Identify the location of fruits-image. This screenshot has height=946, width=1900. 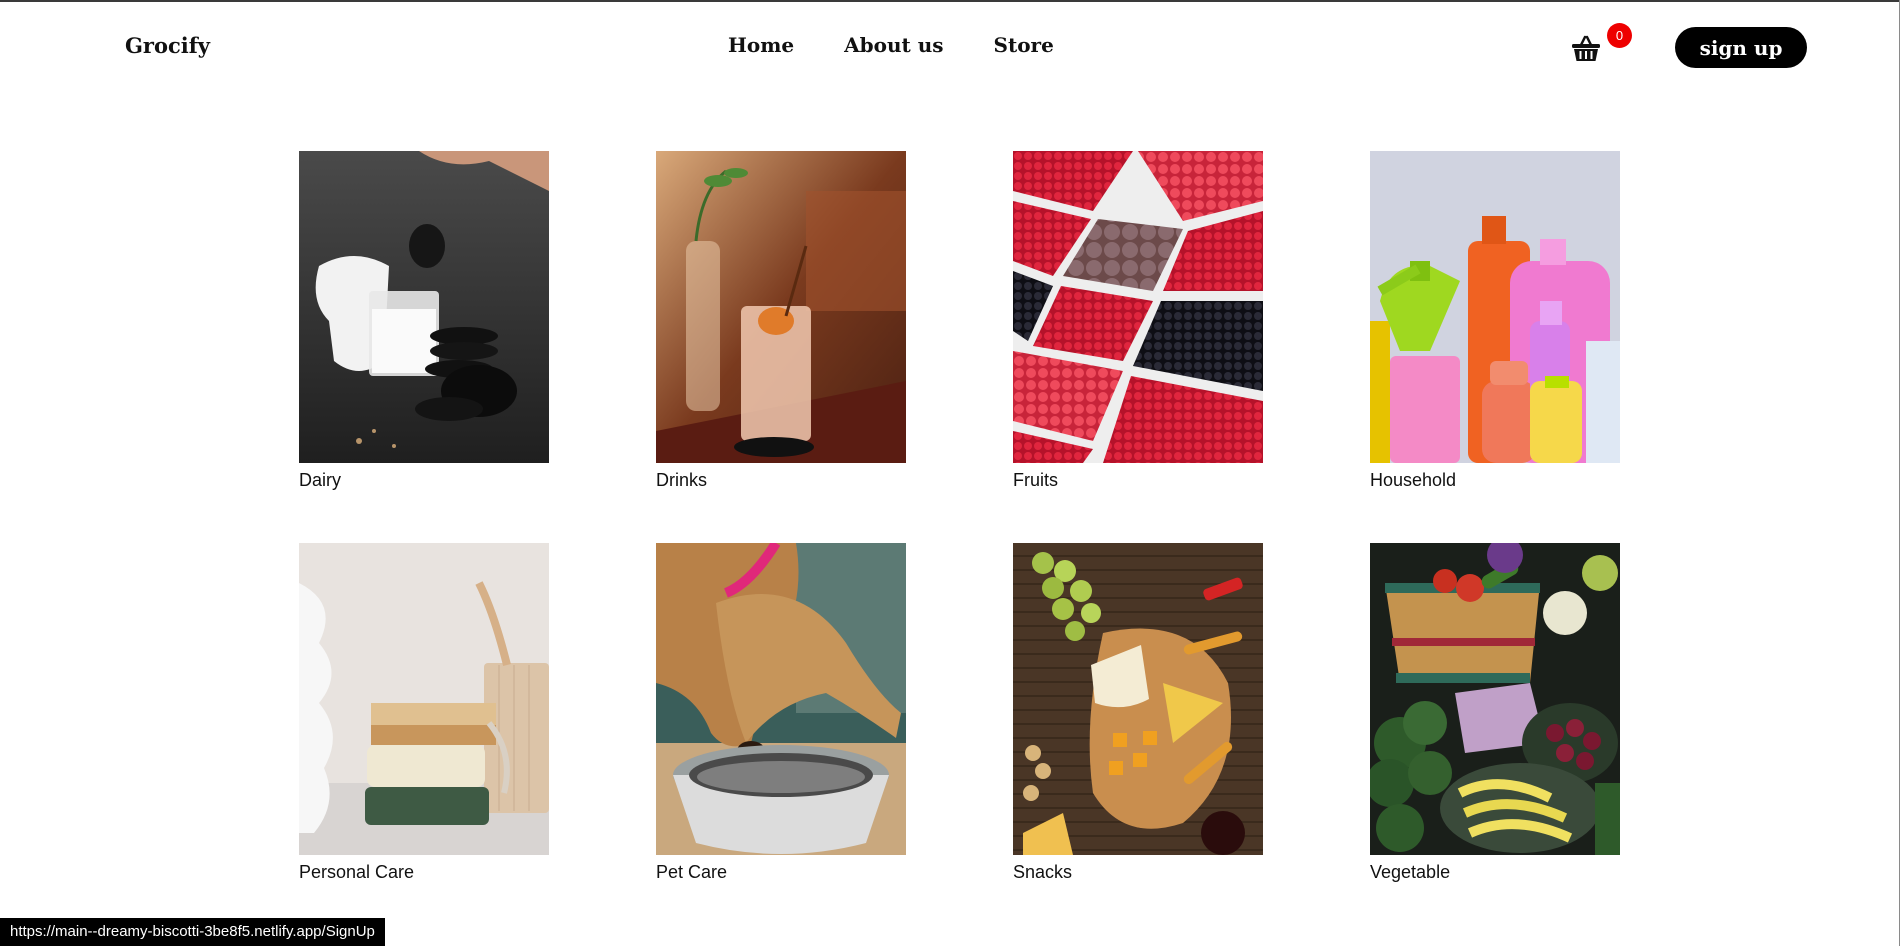
(1138, 307).